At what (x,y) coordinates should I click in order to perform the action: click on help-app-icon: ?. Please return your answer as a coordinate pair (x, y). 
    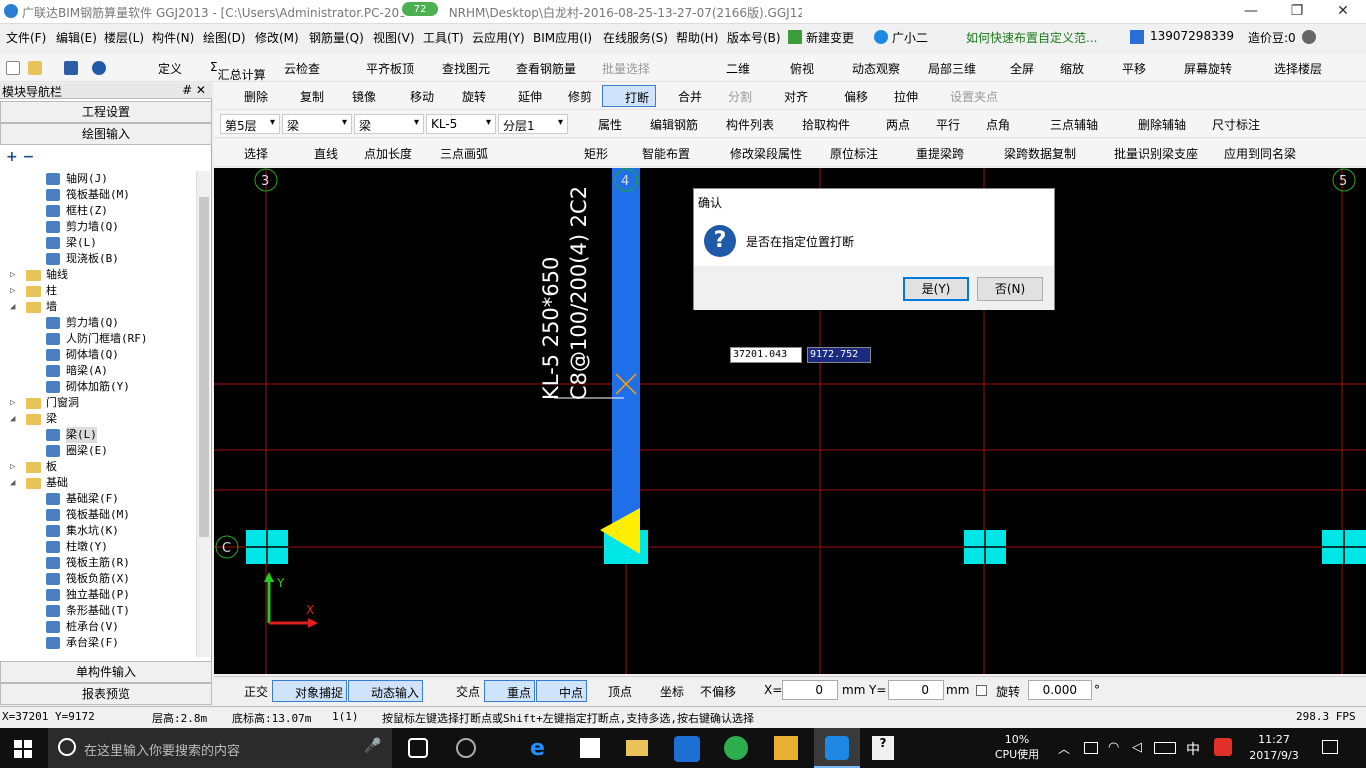
    Looking at the image, I should click on (883, 748).